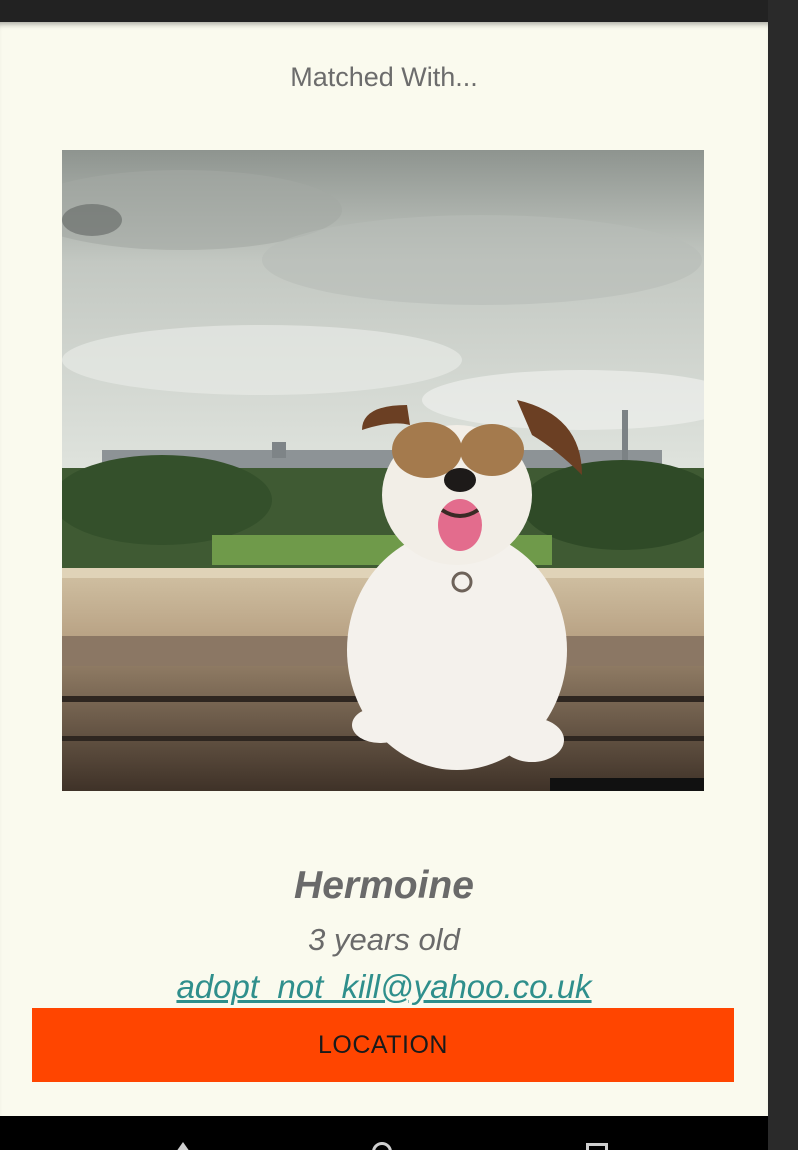 This screenshot has height=1150, width=798. I want to click on recents-icon, so click(597, 1145).